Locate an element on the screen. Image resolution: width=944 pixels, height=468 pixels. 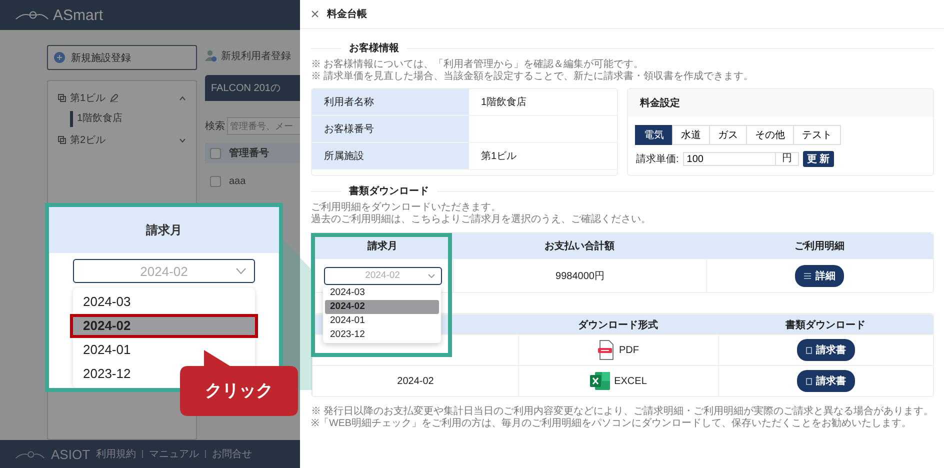
list-icon is located at coordinates (808, 275).